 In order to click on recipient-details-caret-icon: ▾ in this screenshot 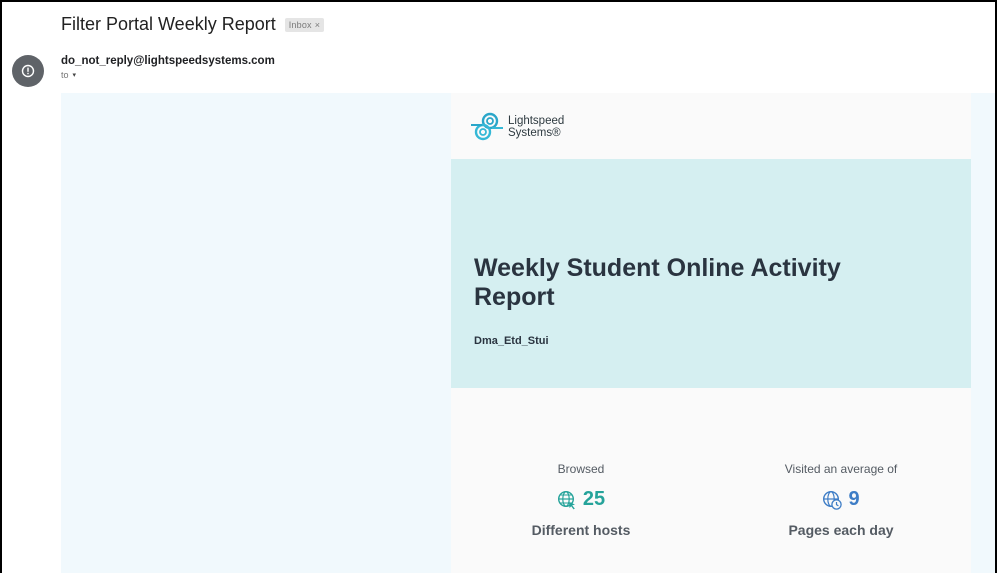, I will do `click(75, 75)`.